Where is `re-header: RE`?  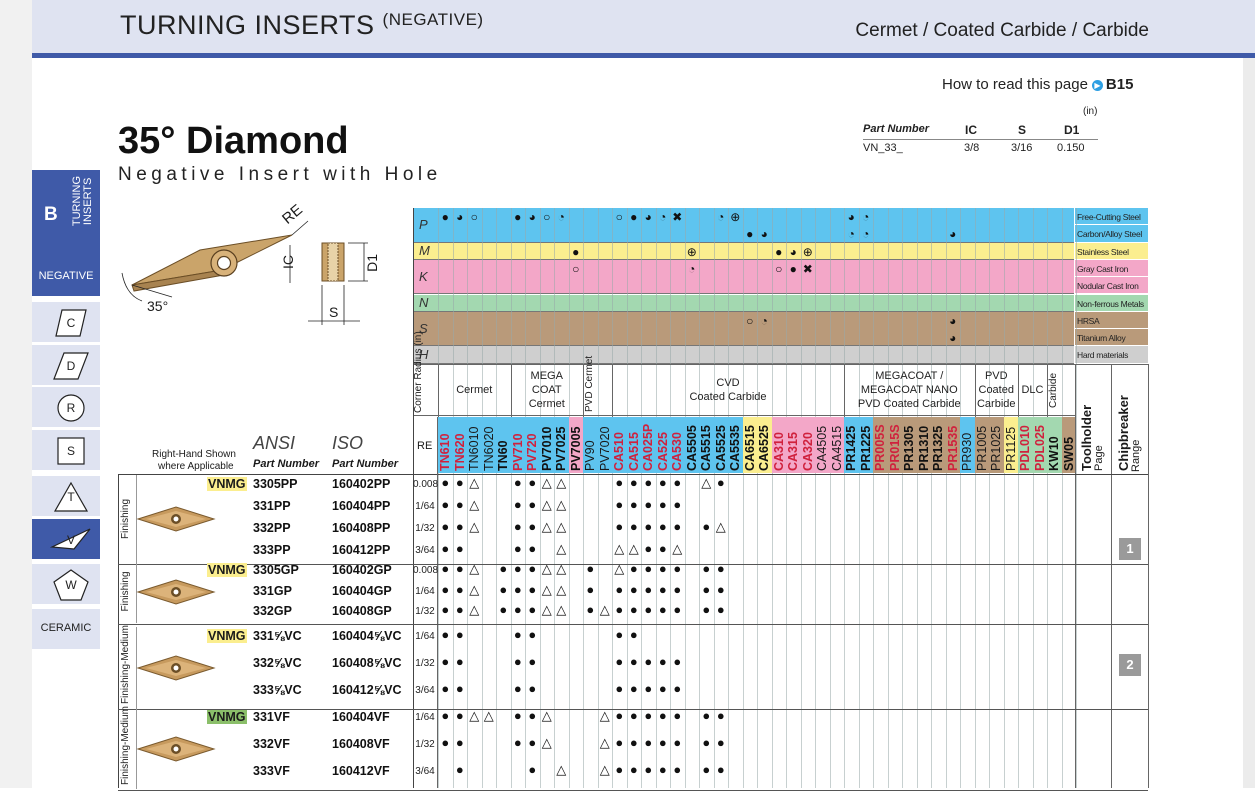 re-header: RE is located at coordinates (425, 446).